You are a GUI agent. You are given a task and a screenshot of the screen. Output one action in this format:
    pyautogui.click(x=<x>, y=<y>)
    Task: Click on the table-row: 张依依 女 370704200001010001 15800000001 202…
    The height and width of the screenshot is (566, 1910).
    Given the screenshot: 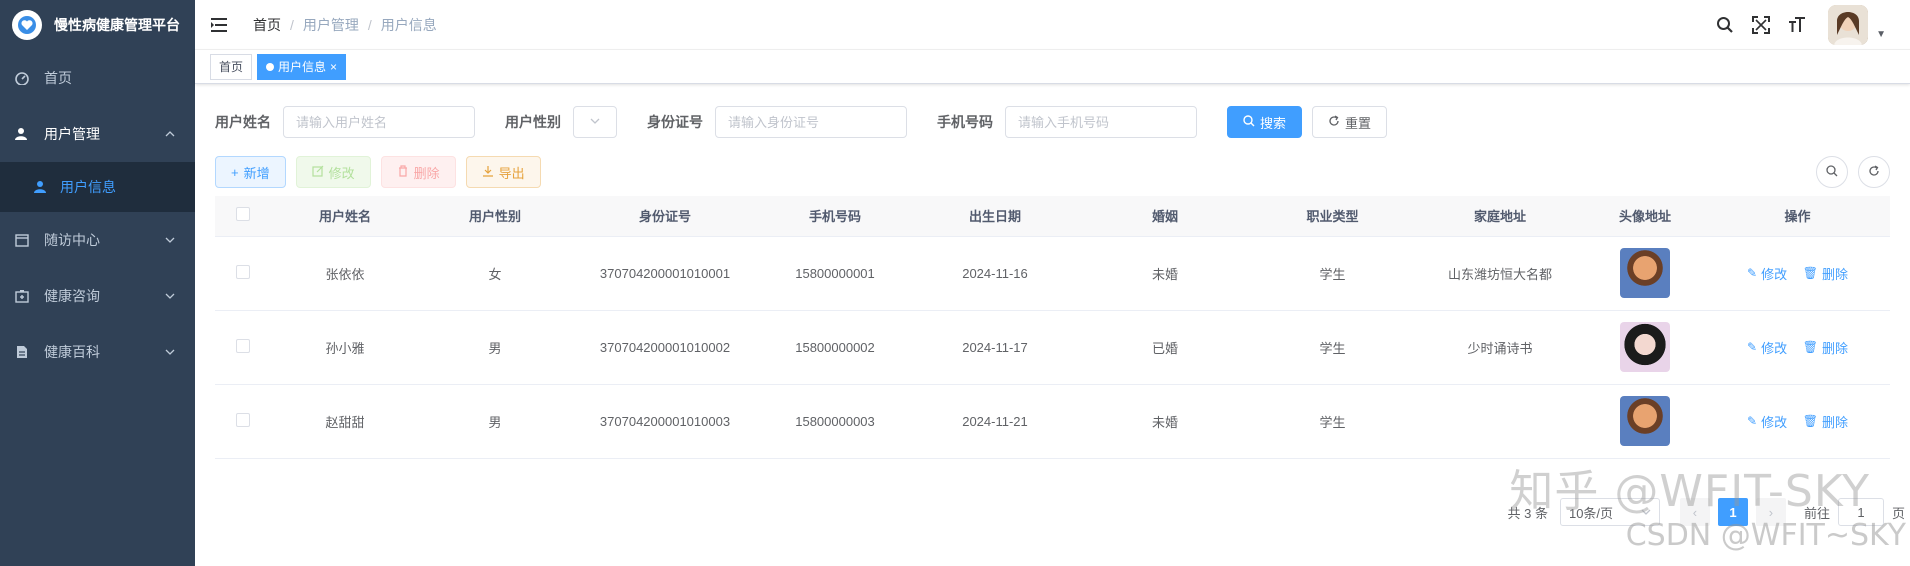 What is the action you would take?
    pyautogui.click(x=1052, y=273)
    